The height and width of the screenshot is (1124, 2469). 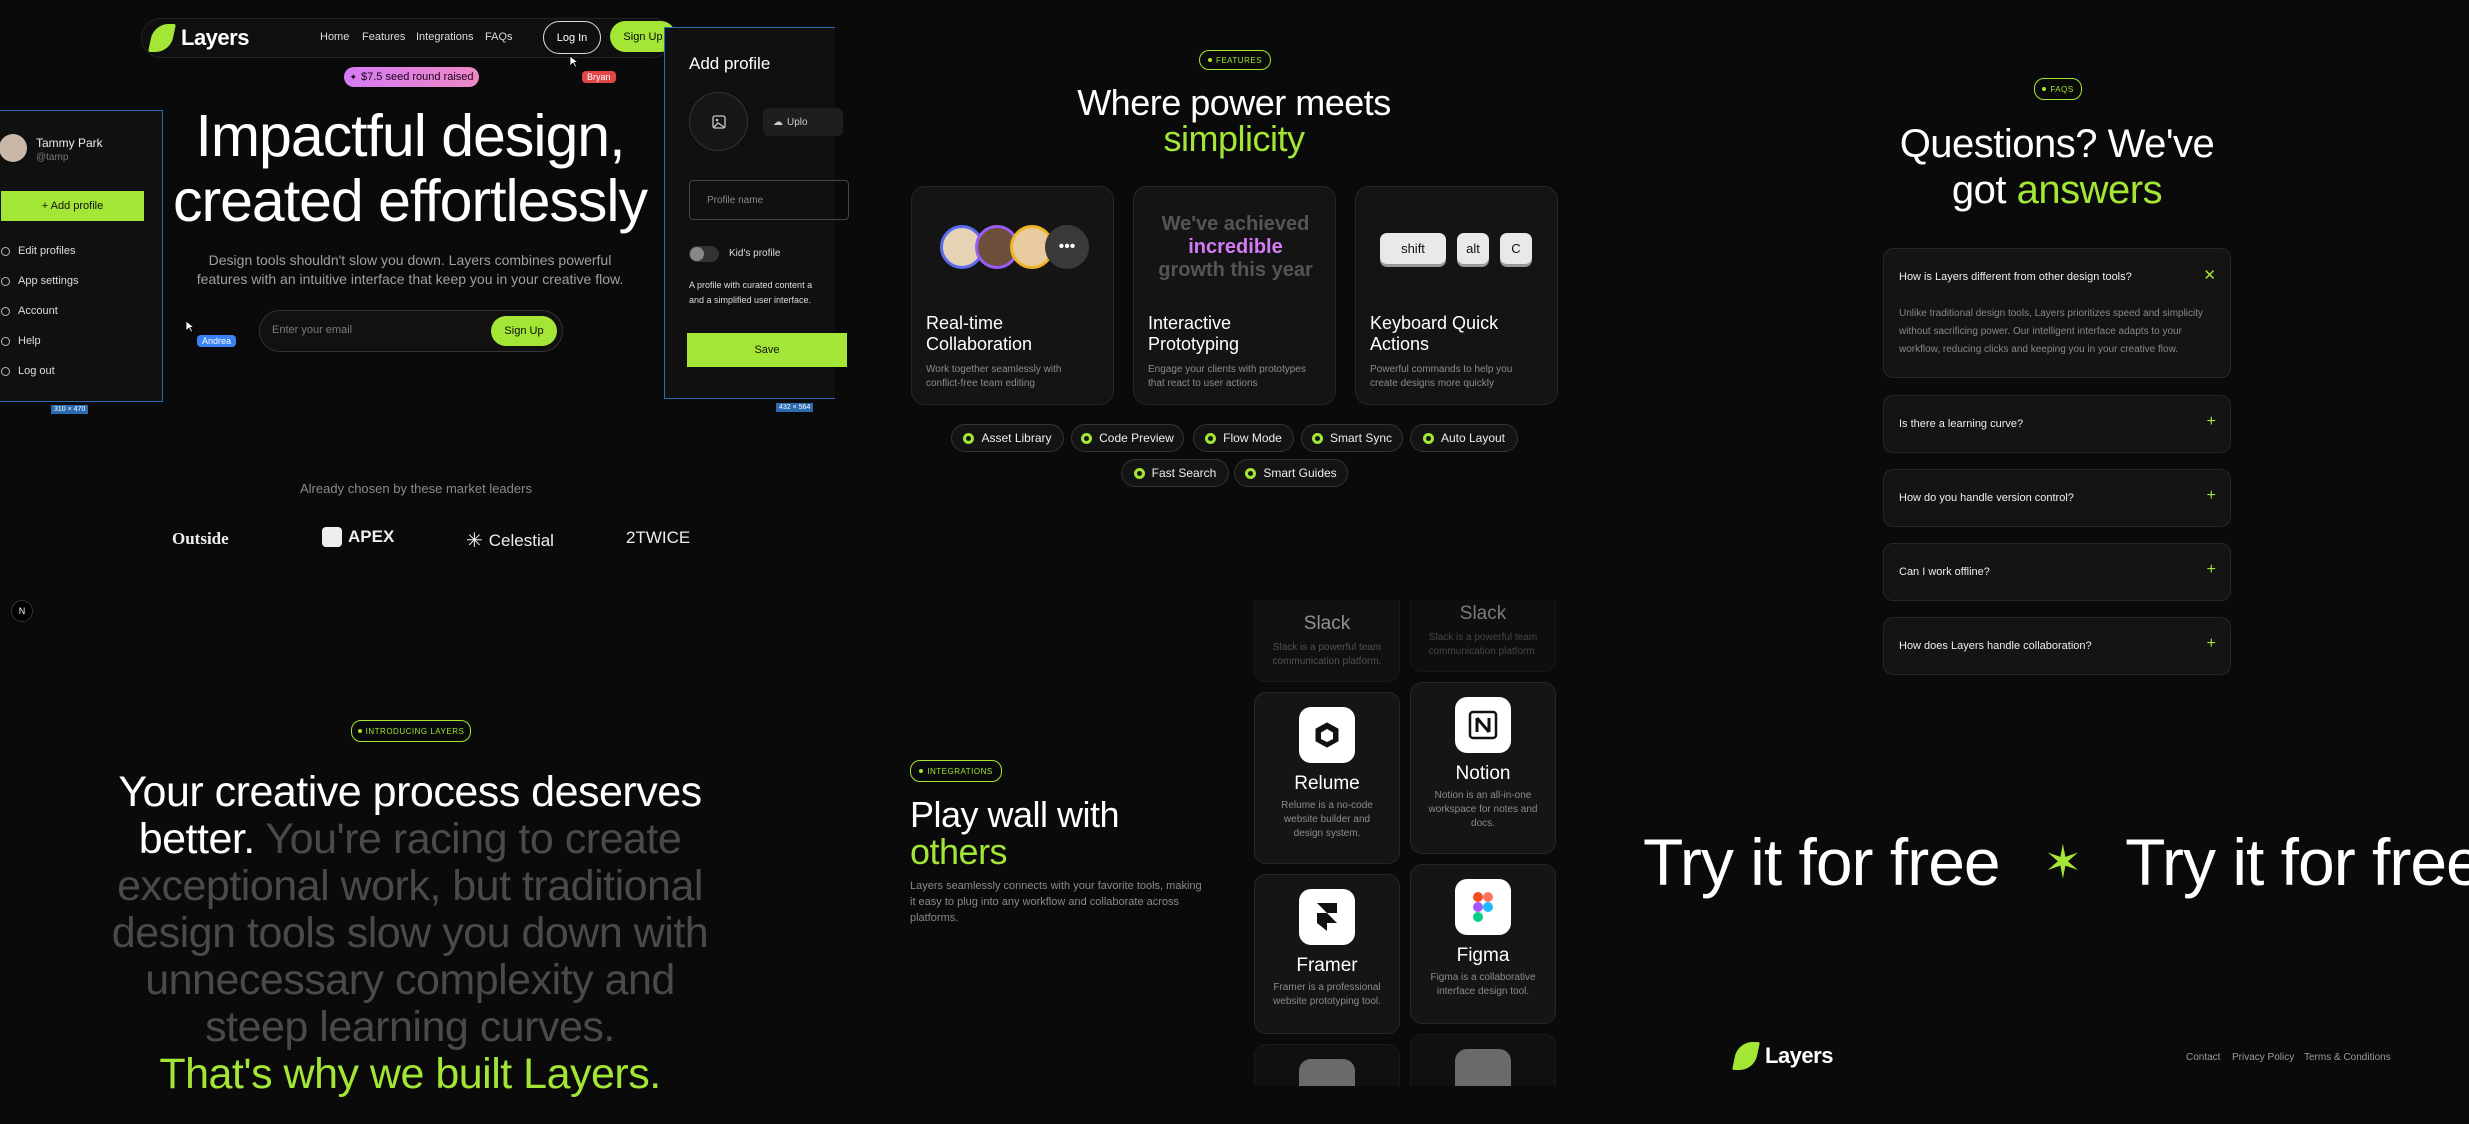 What do you see at coordinates (1352, 438) in the screenshot?
I see `chip-smart-sync: Smart Sync` at bounding box center [1352, 438].